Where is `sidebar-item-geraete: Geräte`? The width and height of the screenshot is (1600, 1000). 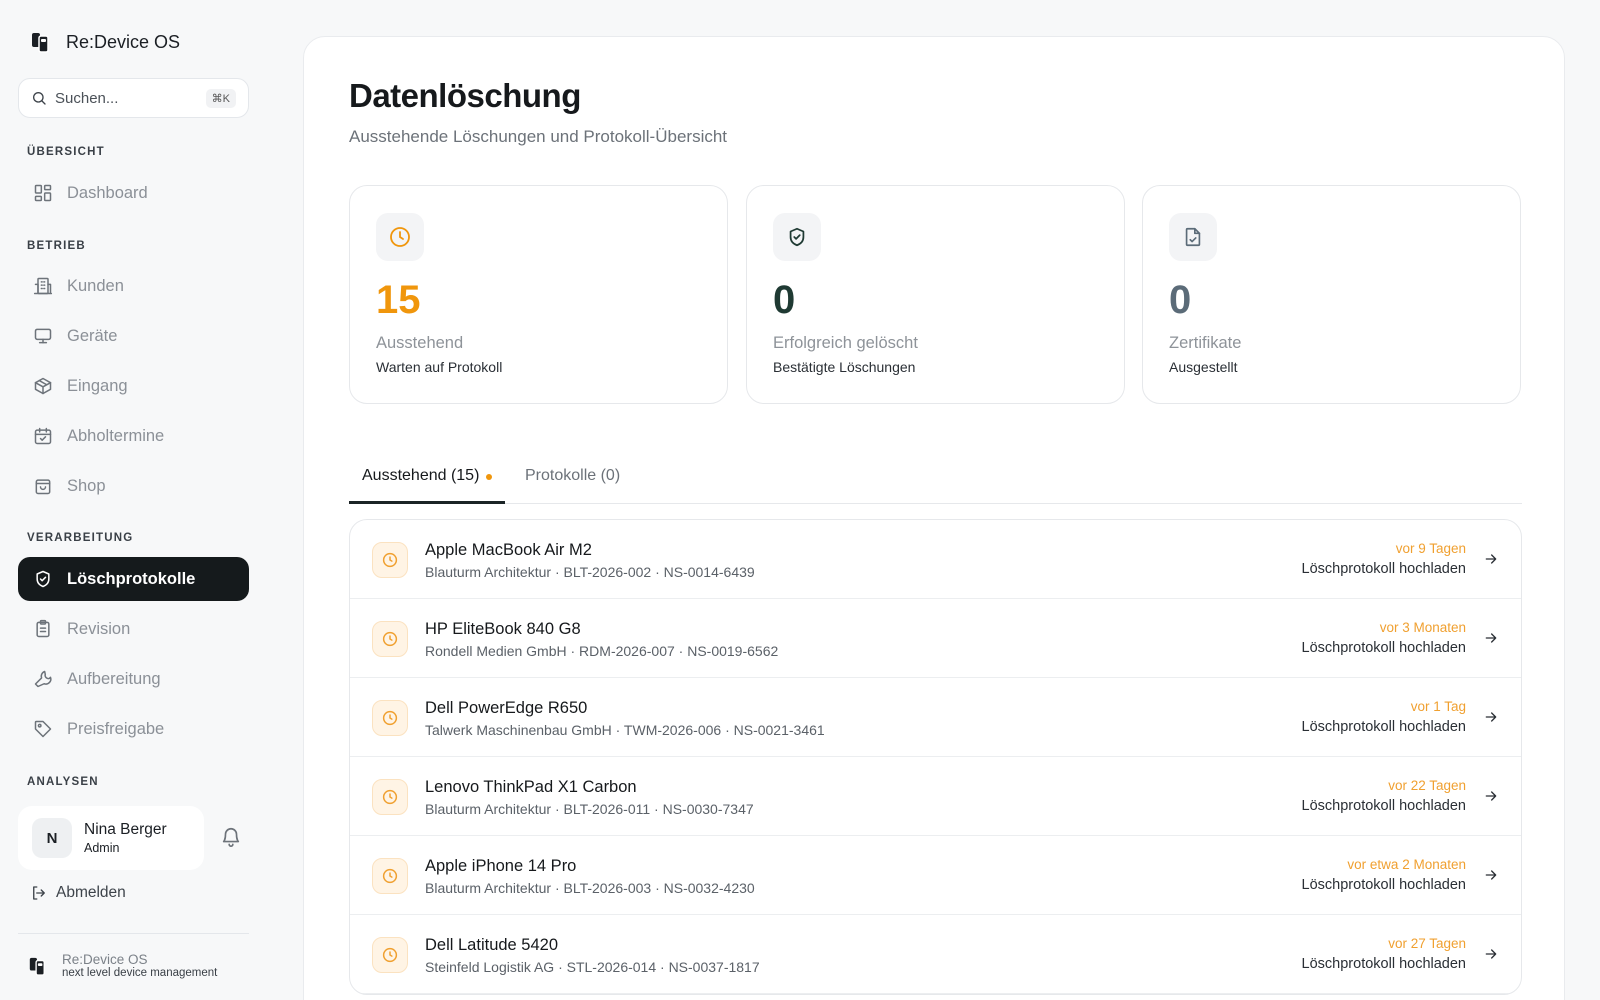 sidebar-item-geraete: Geräte is located at coordinates (133, 336).